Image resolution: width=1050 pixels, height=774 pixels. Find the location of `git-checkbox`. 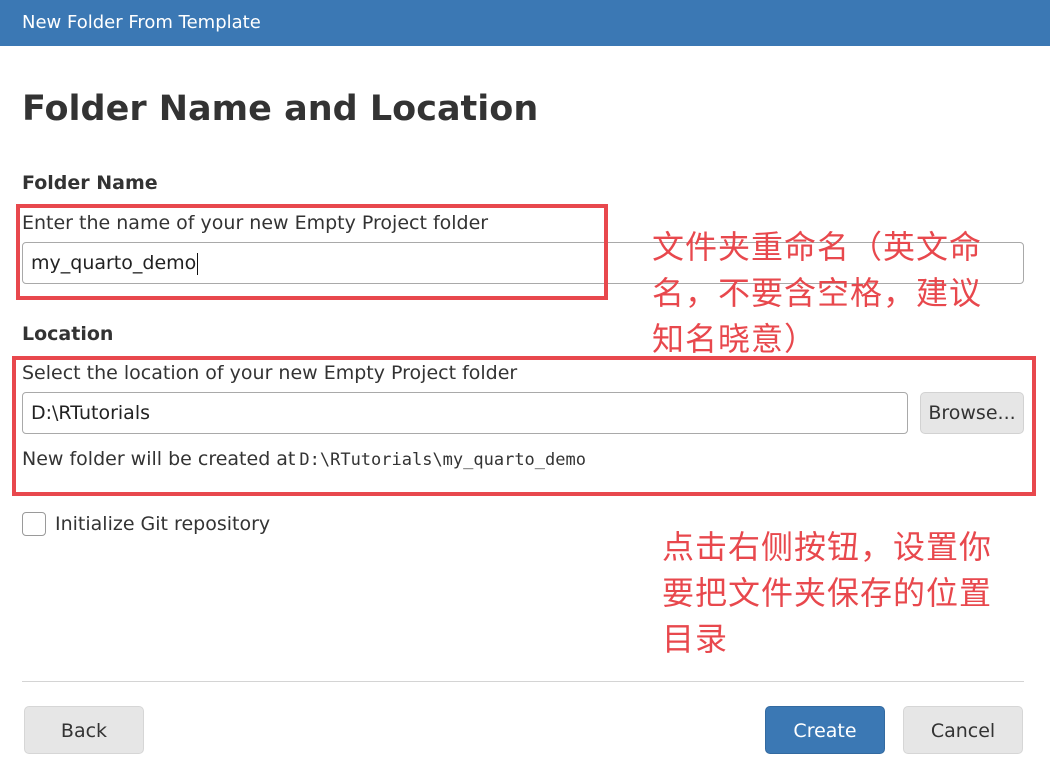

git-checkbox is located at coordinates (34, 524).